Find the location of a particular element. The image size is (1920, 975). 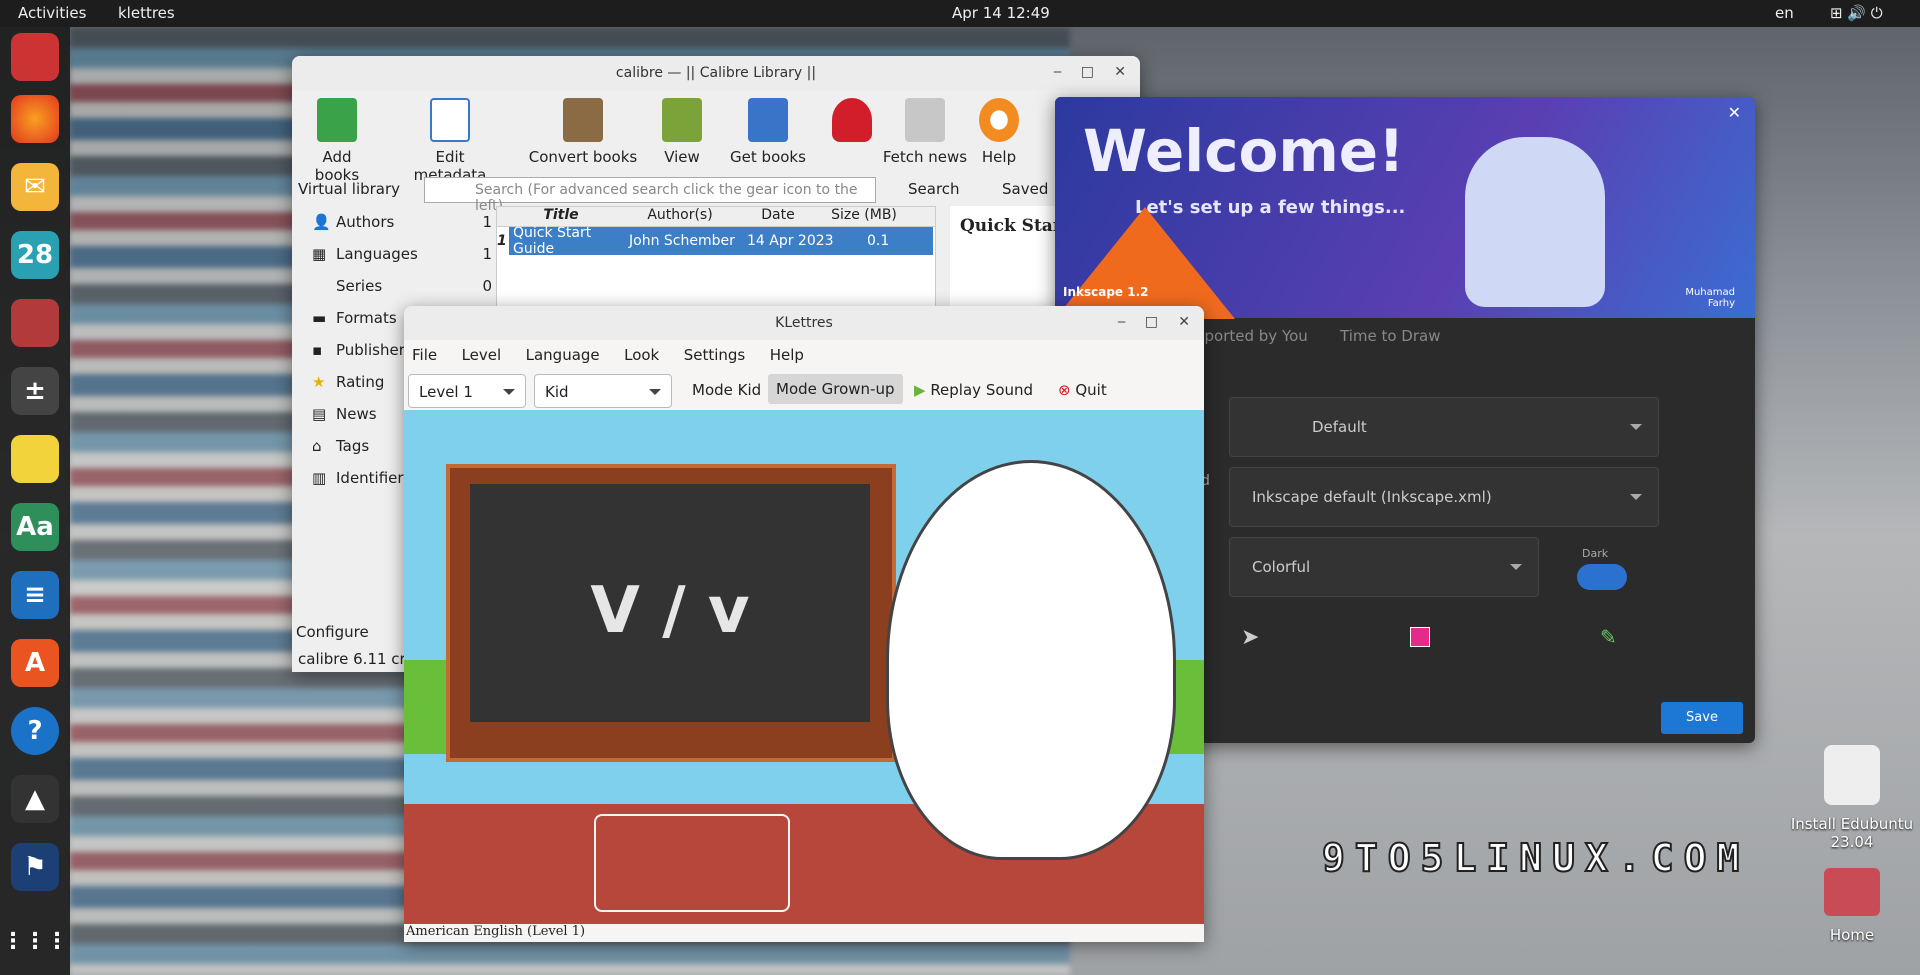

menu-file: File is located at coordinates (424, 355).